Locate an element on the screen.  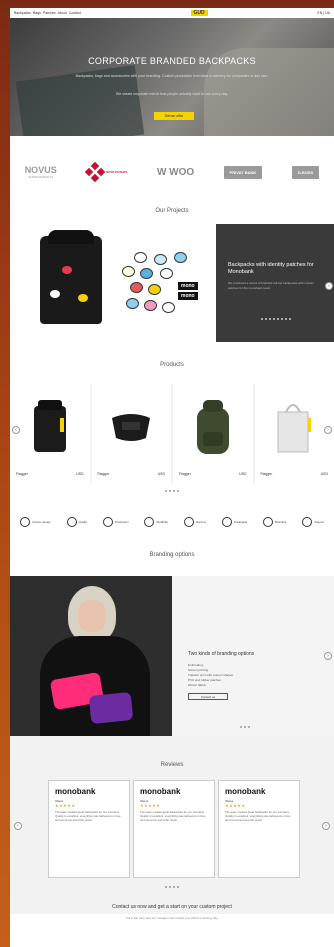
partner-name: NOVA POSHTA is located at coordinates (117, 172).